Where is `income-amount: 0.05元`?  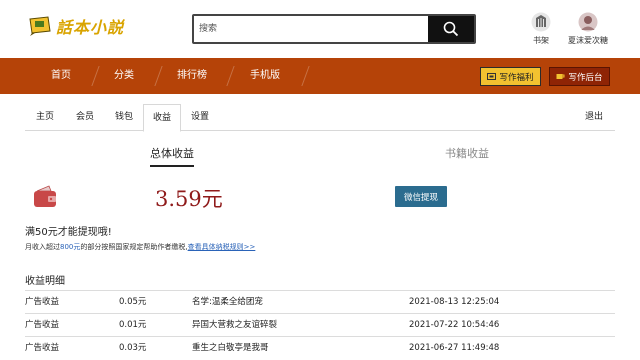
income-amount: 0.05元 is located at coordinates (133, 302).